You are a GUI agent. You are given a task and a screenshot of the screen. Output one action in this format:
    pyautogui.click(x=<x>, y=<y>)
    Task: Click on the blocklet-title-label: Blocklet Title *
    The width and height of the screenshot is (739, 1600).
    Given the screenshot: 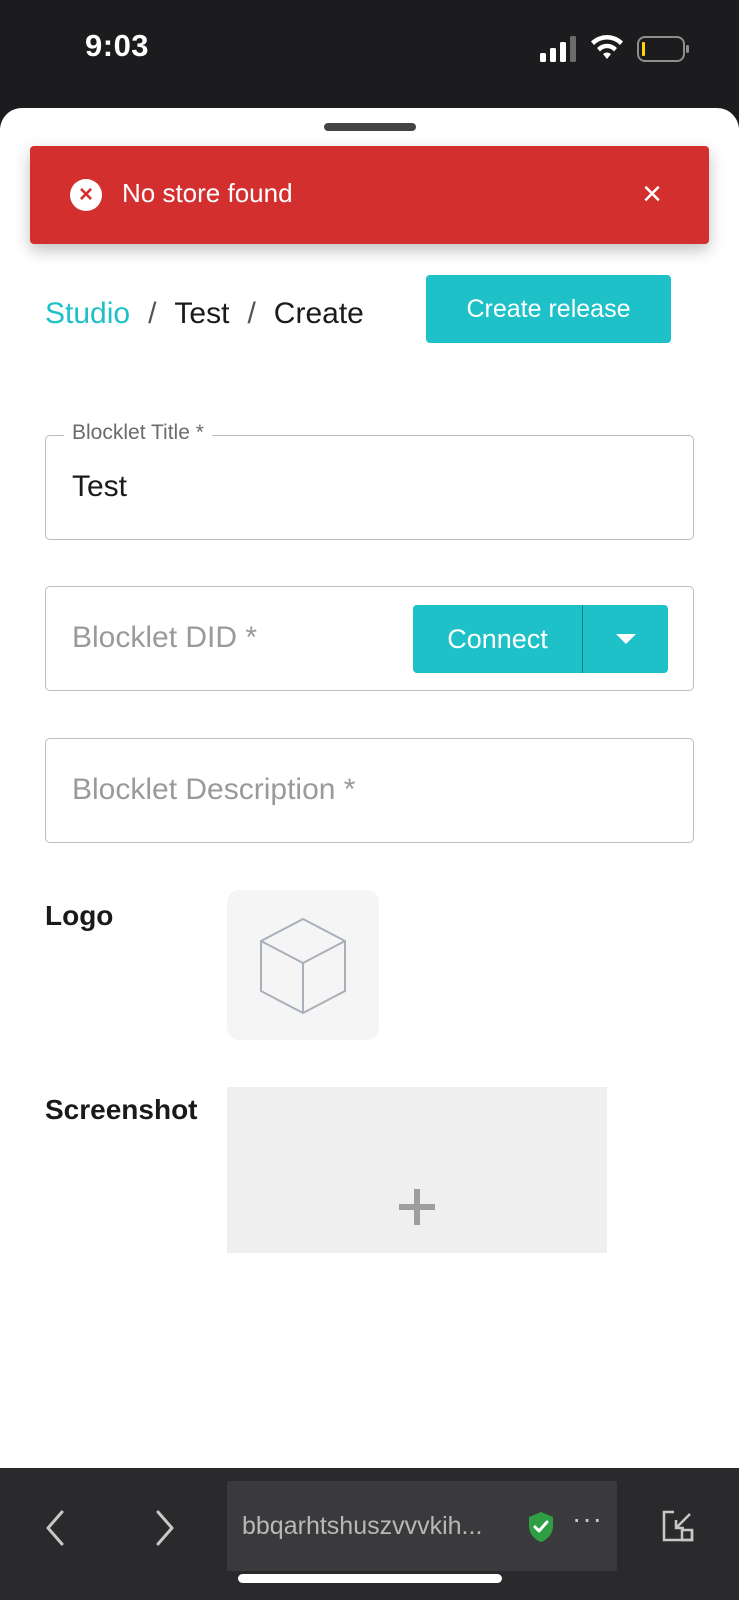 What is the action you would take?
    pyautogui.click(x=138, y=433)
    